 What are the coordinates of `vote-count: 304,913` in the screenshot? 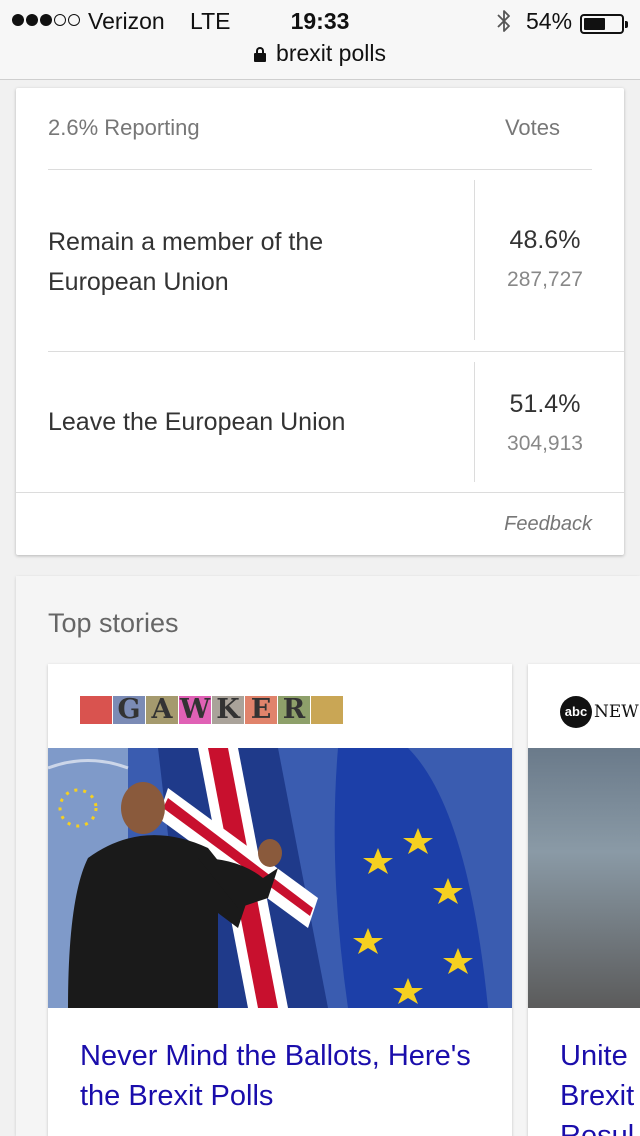 It's located at (545, 443).